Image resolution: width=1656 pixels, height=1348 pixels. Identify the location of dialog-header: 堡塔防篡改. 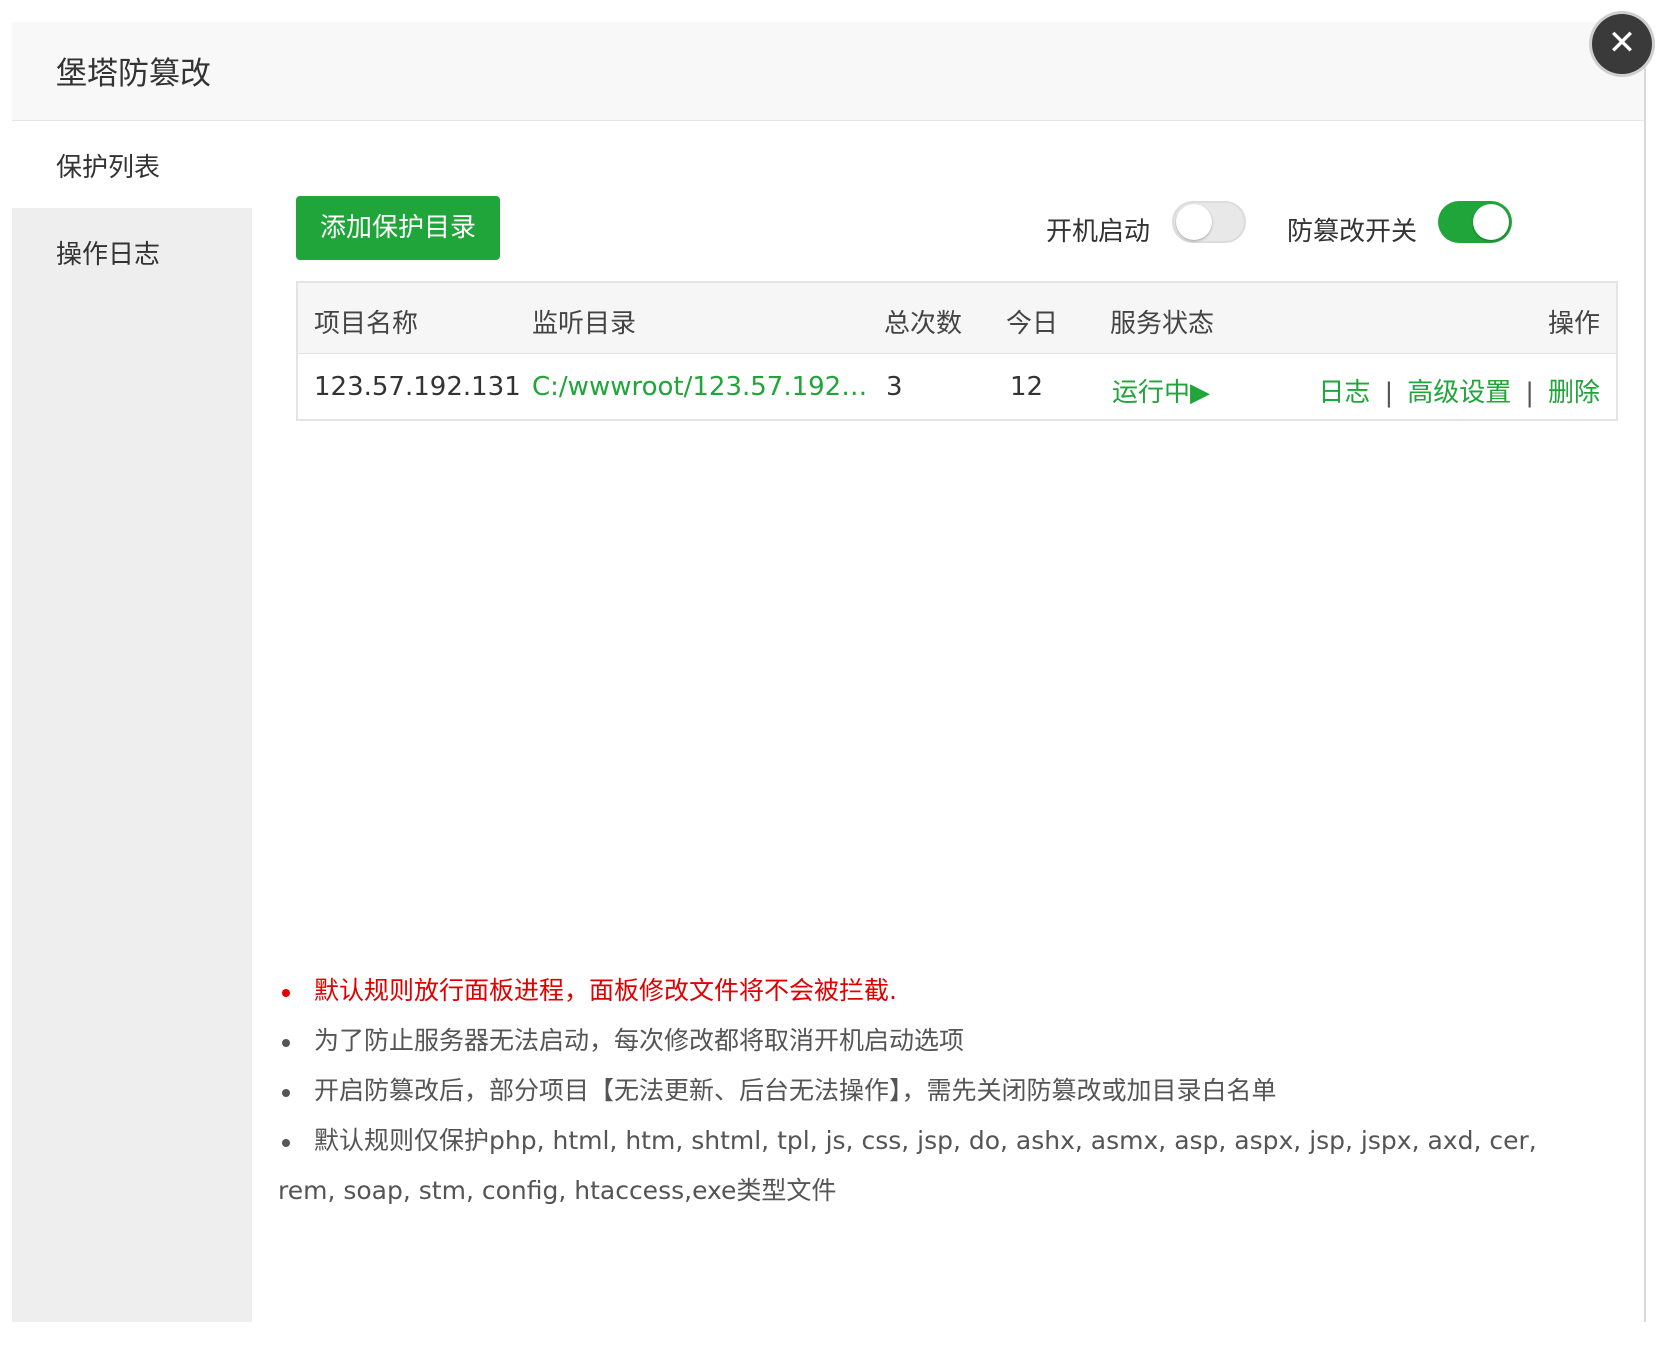
(828, 71).